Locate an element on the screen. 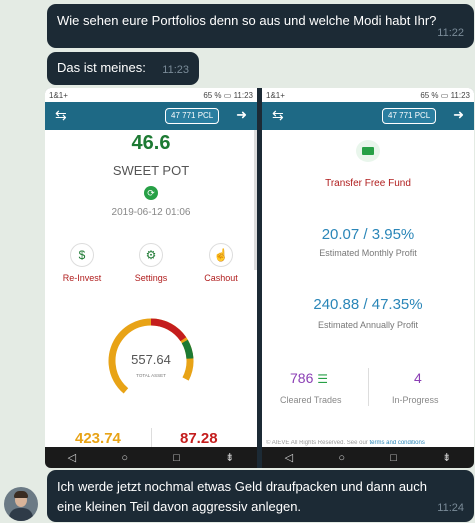 The width and height of the screenshot is (475, 523). in-progress-value: 4 is located at coordinates (418, 378).